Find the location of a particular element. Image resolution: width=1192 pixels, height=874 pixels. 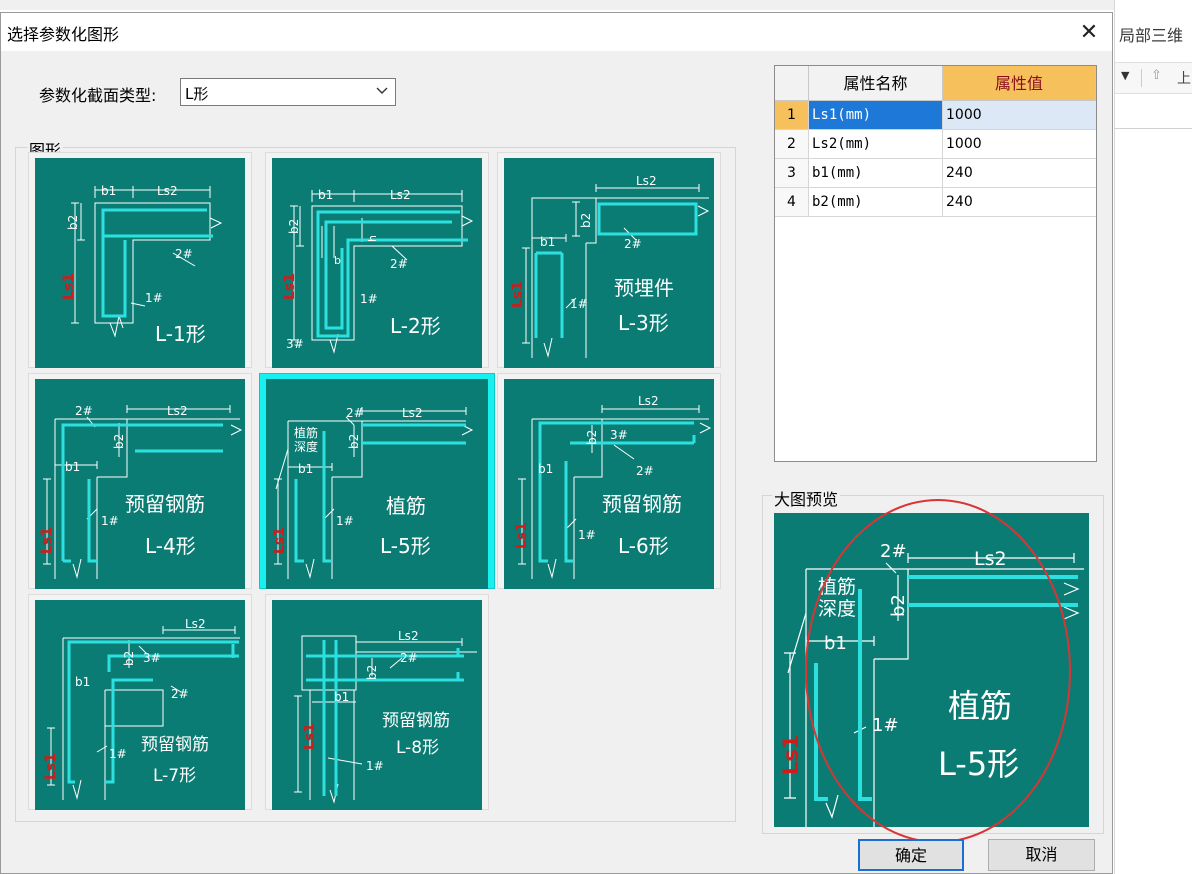

row-index: 2 is located at coordinates (792, 144).